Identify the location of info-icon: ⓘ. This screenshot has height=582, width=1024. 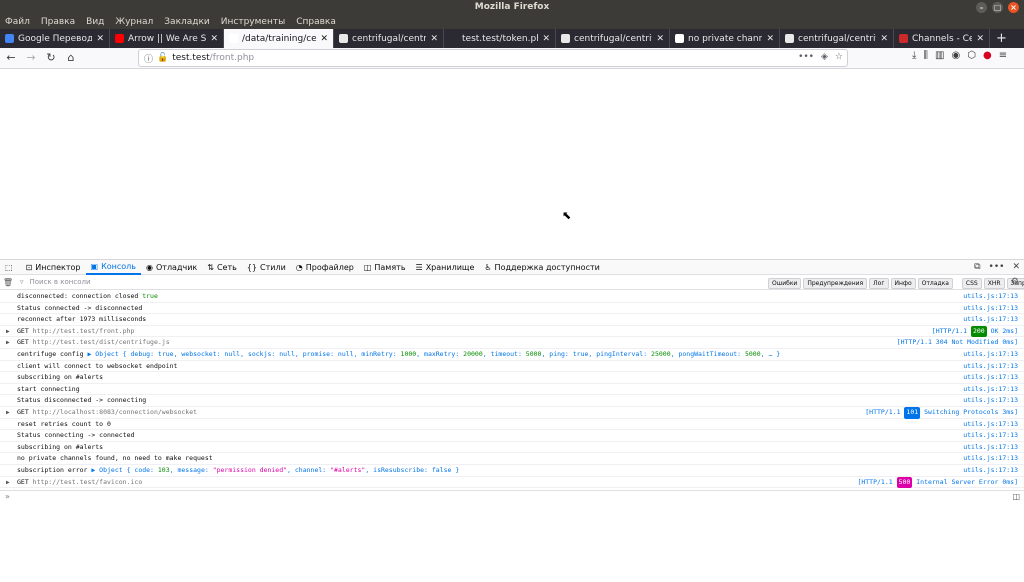
(148, 58).